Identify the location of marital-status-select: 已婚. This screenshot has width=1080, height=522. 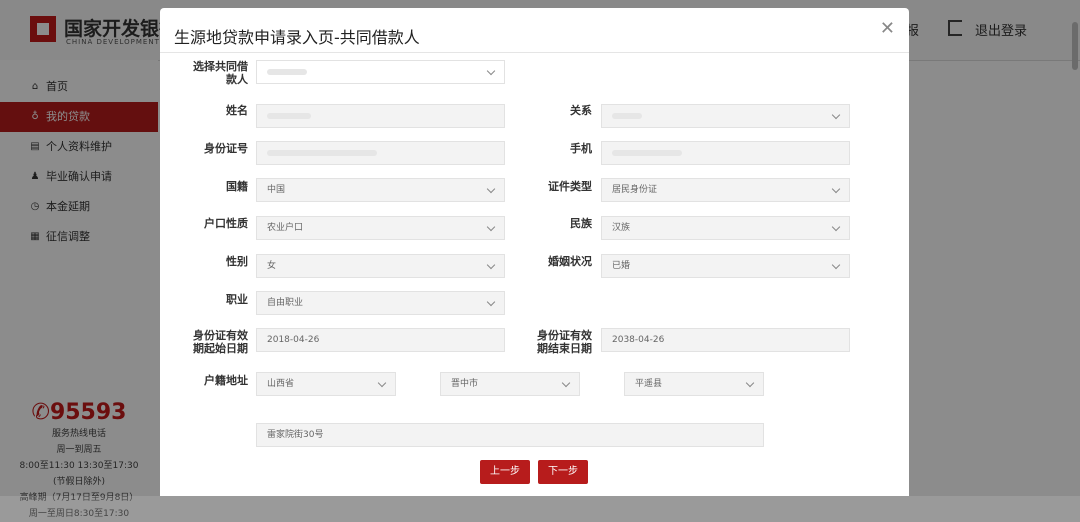
(725, 266).